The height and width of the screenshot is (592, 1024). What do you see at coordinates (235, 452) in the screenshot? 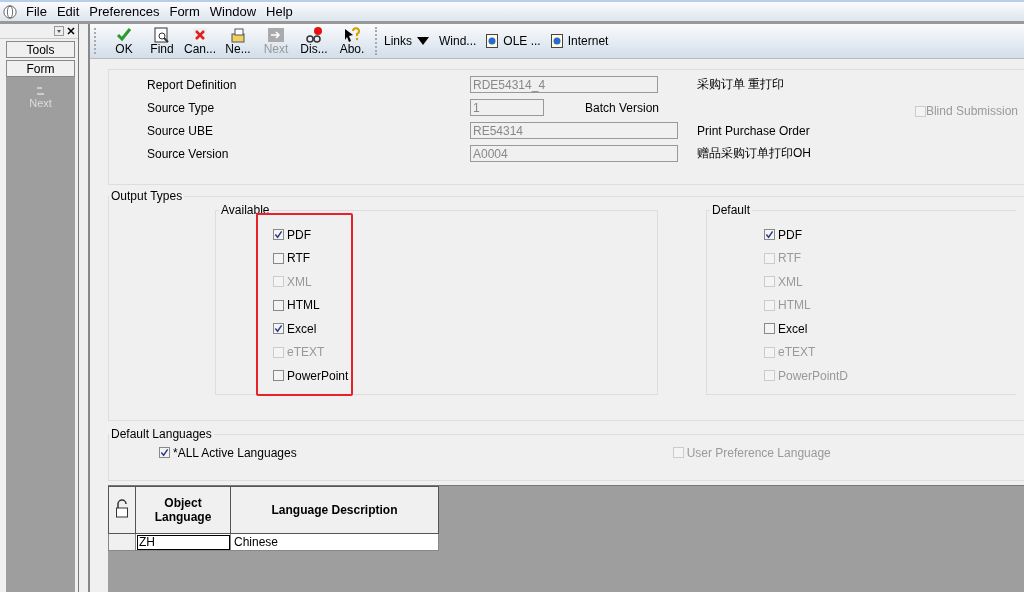
I see `checkbox-label: *ALL Active Languages` at bounding box center [235, 452].